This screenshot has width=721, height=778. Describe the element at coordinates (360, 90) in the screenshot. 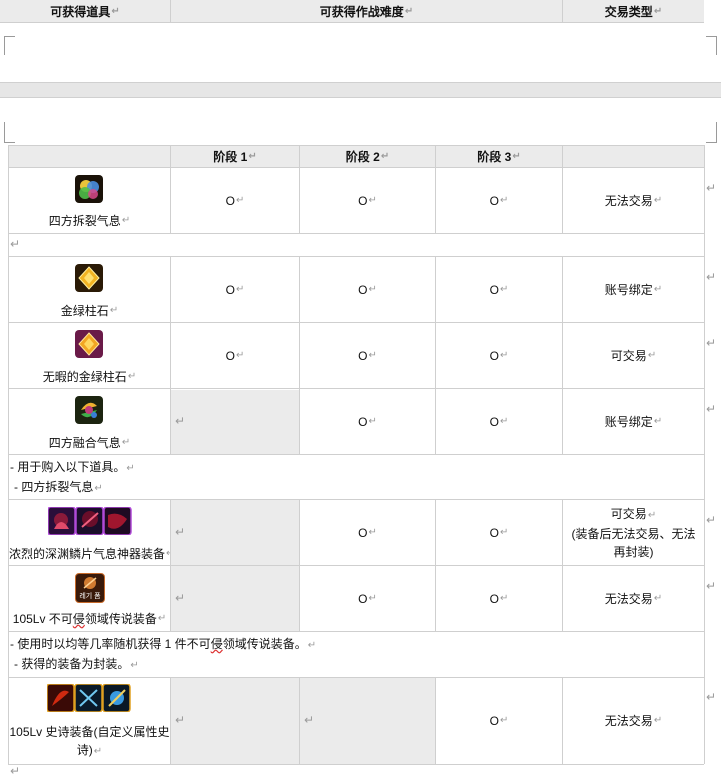

I see `page-break-gap` at that location.